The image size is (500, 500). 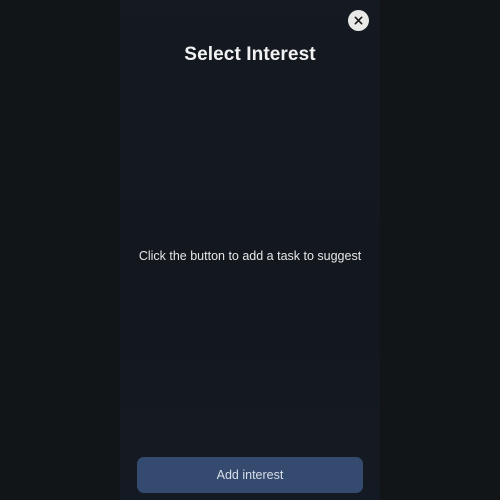 I want to click on close-icon, so click(x=358, y=20).